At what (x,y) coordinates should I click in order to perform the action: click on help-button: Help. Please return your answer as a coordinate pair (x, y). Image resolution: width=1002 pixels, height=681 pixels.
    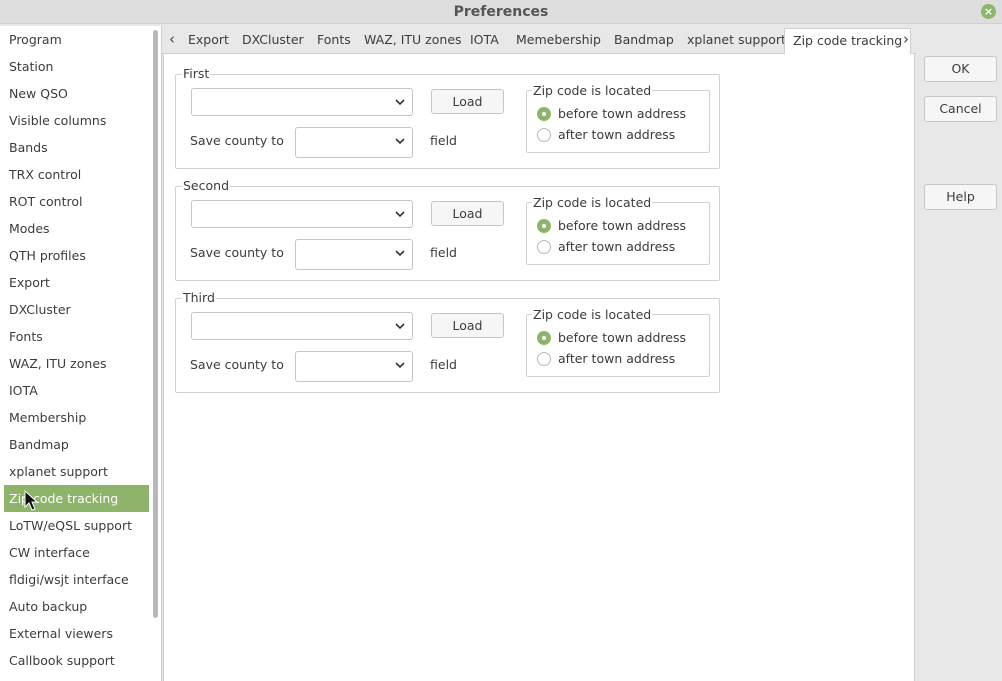
    Looking at the image, I should click on (960, 197).